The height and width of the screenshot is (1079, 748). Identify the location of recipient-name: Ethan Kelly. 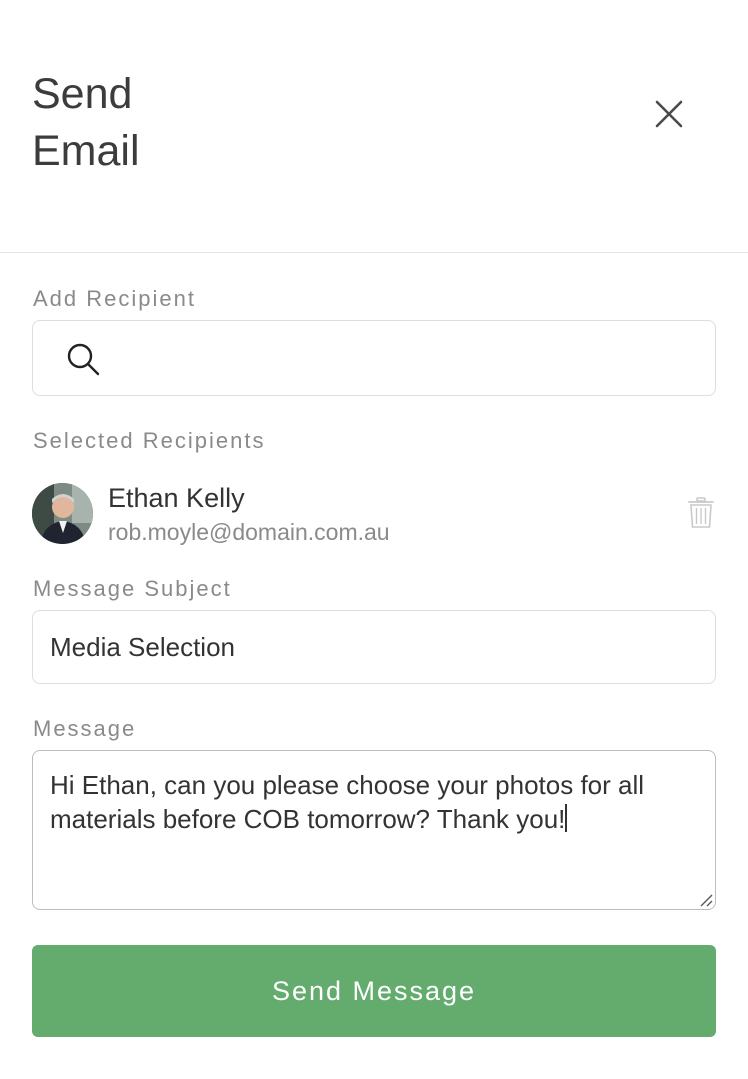
(176, 498).